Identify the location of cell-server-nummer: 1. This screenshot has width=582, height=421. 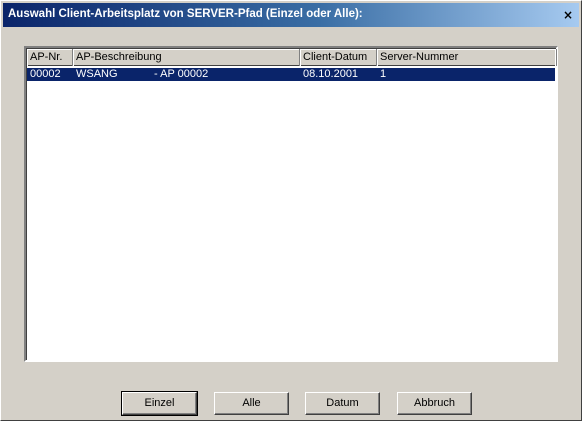
(383, 74).